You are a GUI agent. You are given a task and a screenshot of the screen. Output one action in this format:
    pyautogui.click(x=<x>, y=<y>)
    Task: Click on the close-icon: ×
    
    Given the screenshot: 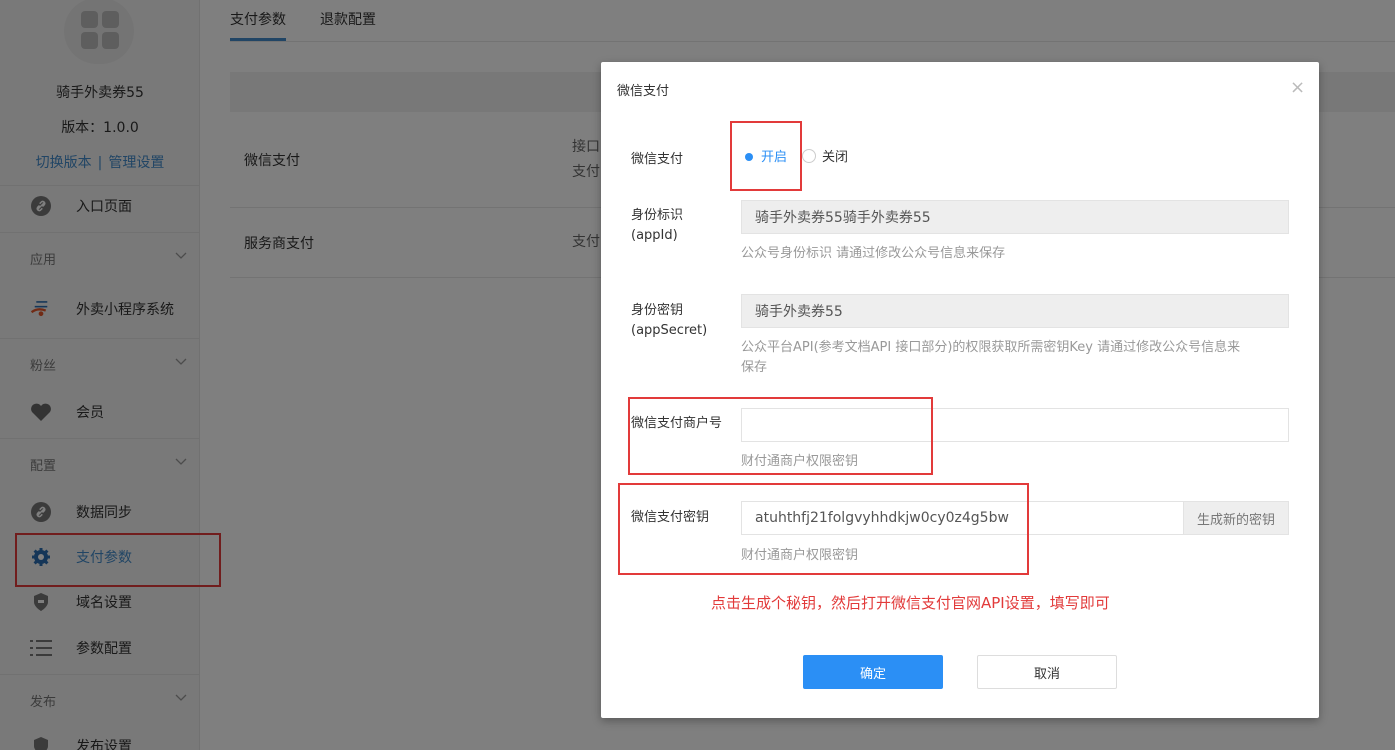 What is the action you would take?
    pyautogui.click(x=1297, y=88)
    